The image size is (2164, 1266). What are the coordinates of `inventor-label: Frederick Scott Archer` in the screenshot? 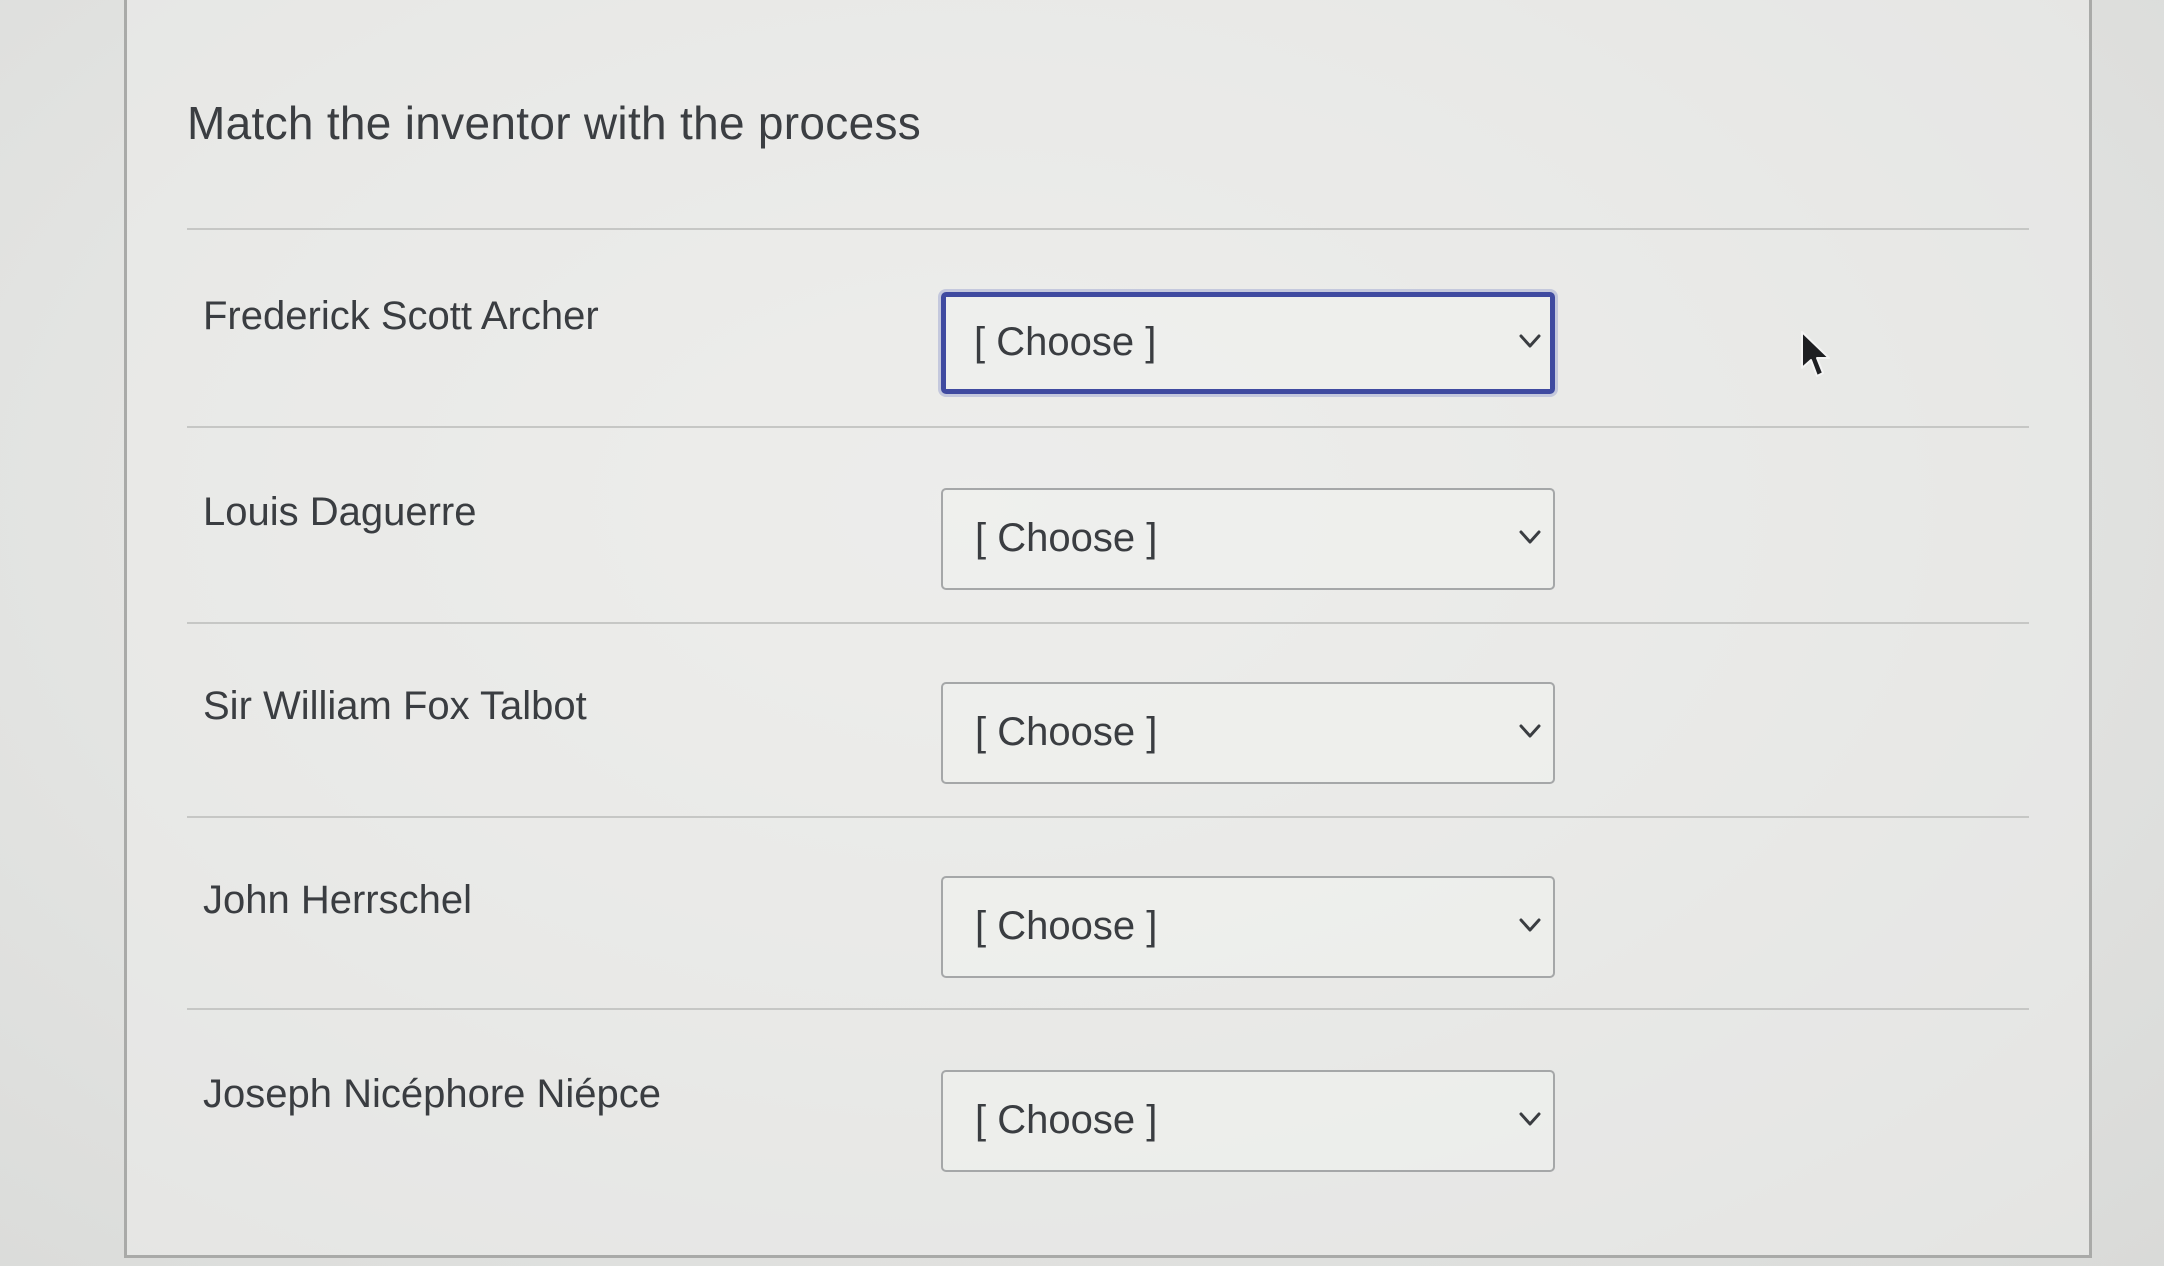 It's located at (401, 316).